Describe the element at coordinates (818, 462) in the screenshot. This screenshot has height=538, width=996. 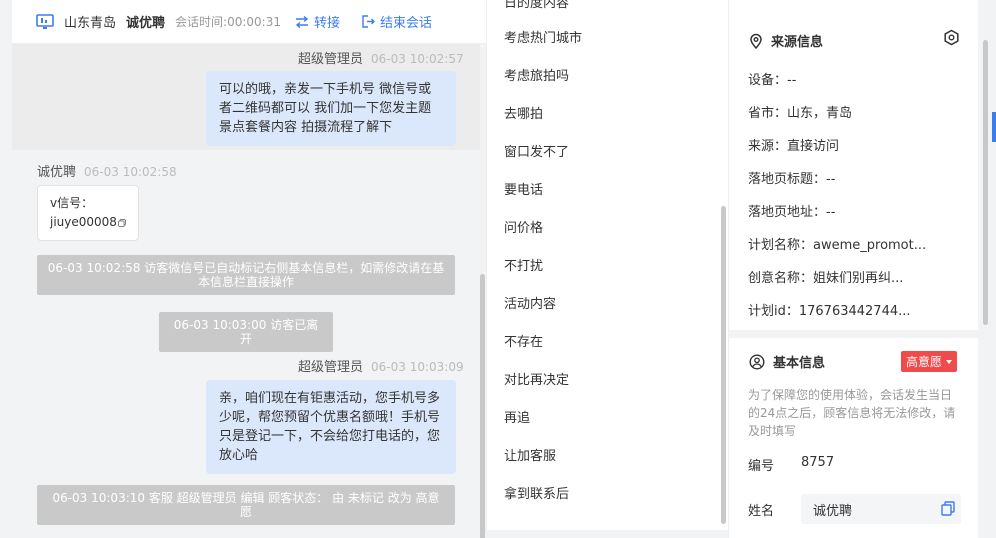
I see `customer-id-value: 8757` at that location.